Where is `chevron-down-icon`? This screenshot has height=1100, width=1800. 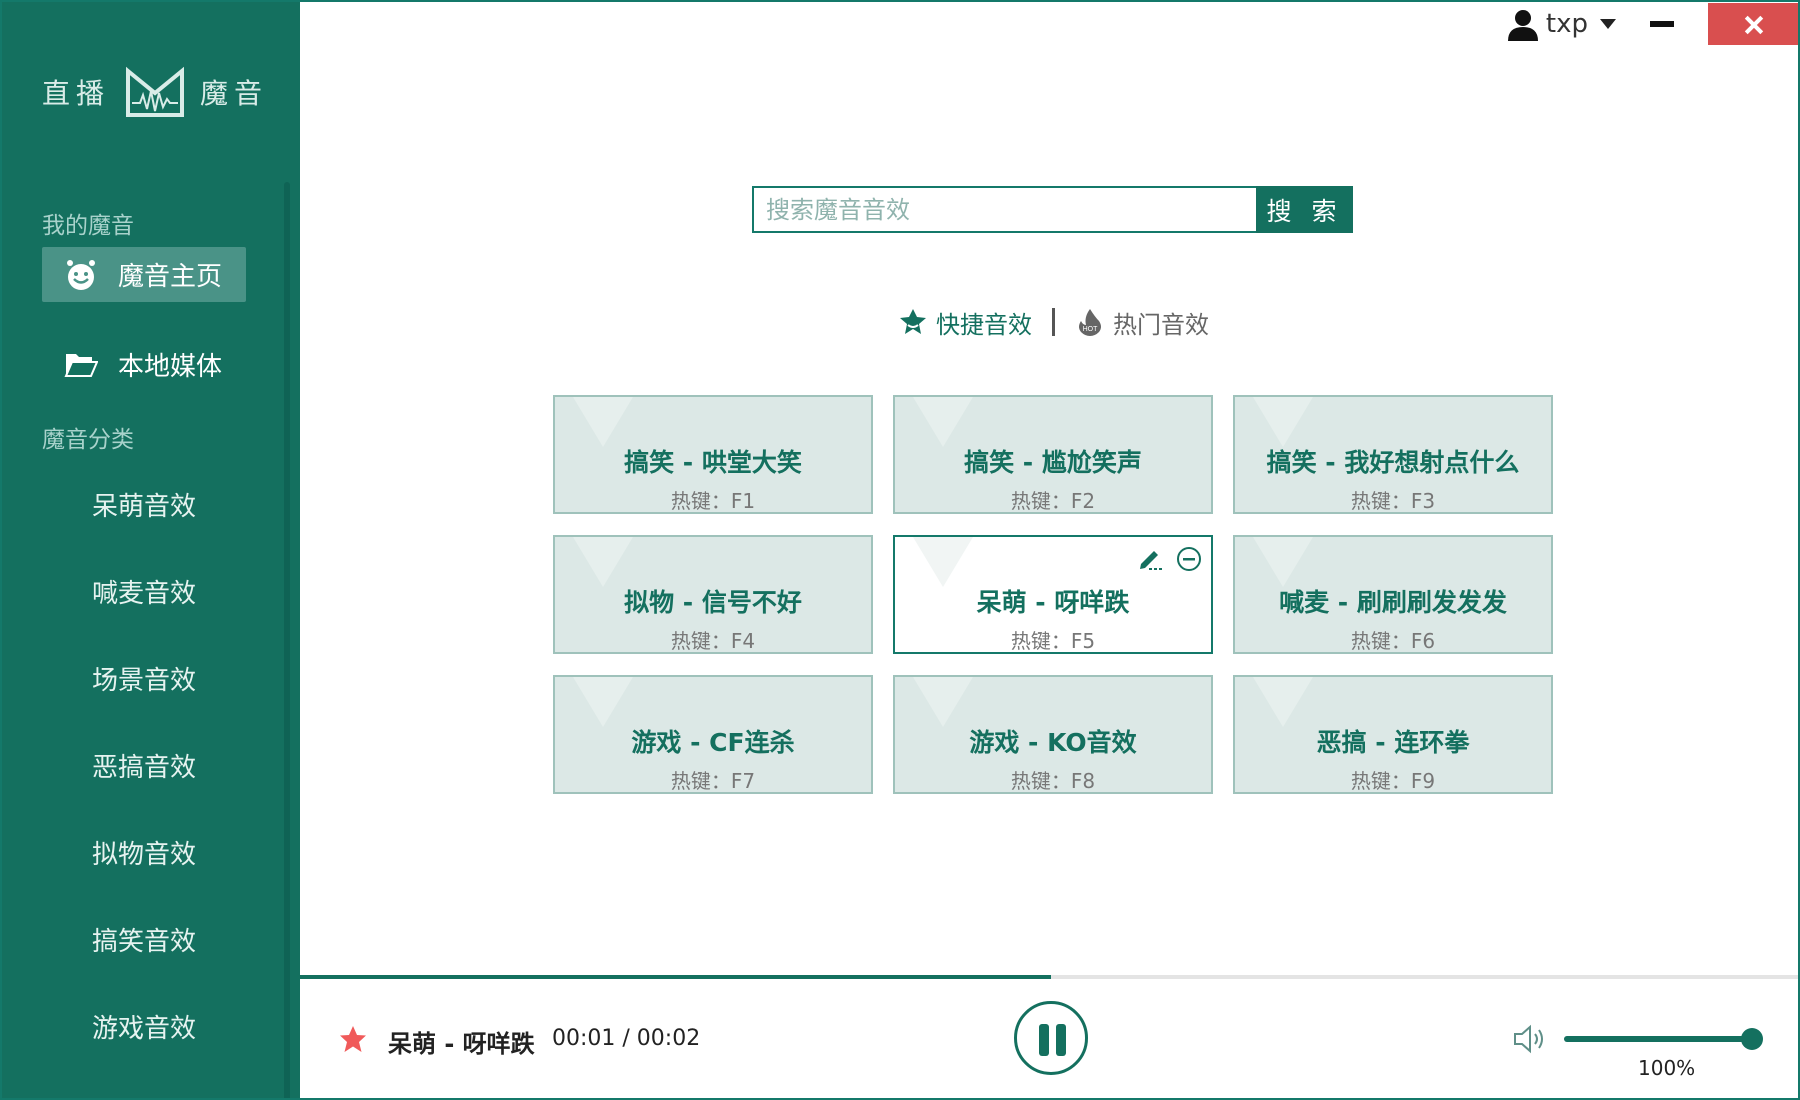
chevron-down-icon is located at coordinates (1608, 24).